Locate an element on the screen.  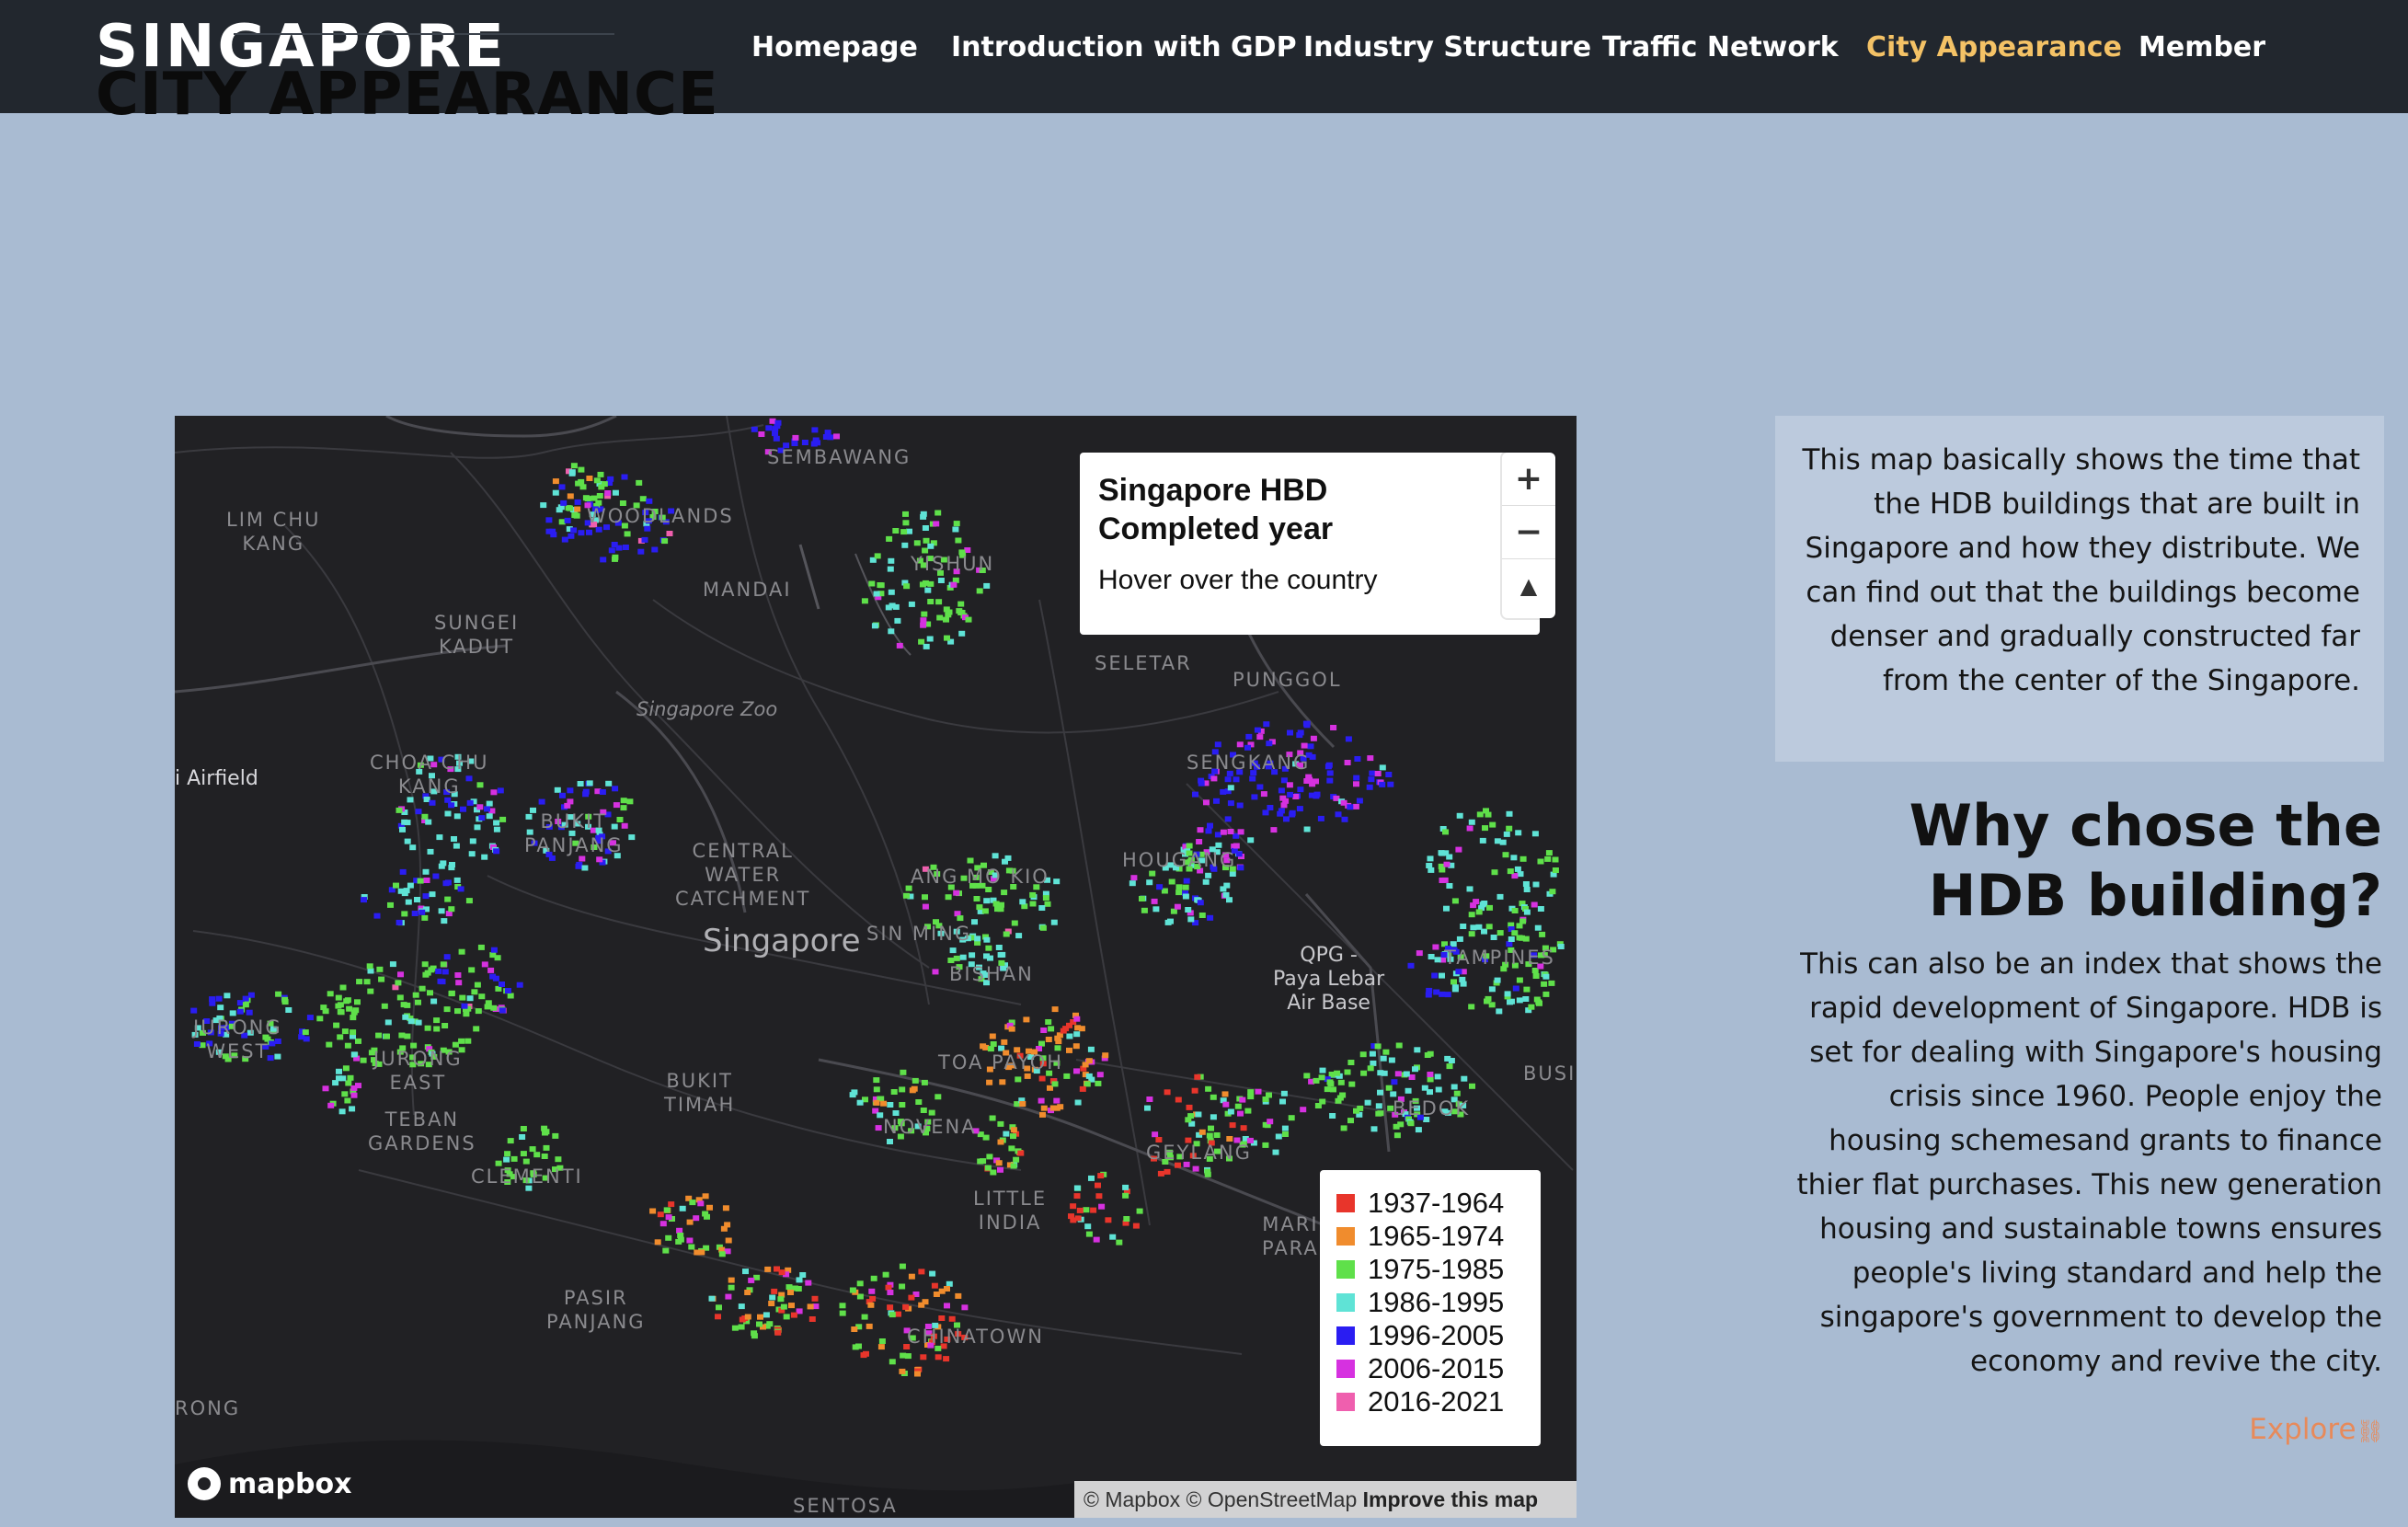
site-brand: SINGAPORE CITY APPEARANCE is located at coordinates (407, 71).